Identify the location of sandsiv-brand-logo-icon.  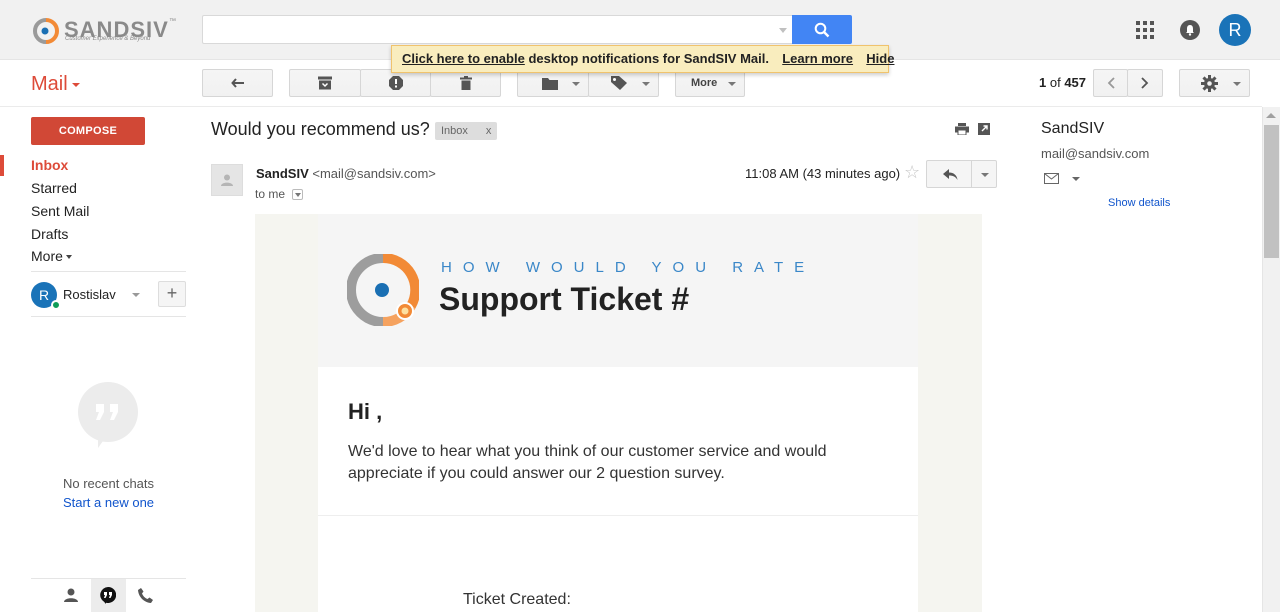
(383, 290).